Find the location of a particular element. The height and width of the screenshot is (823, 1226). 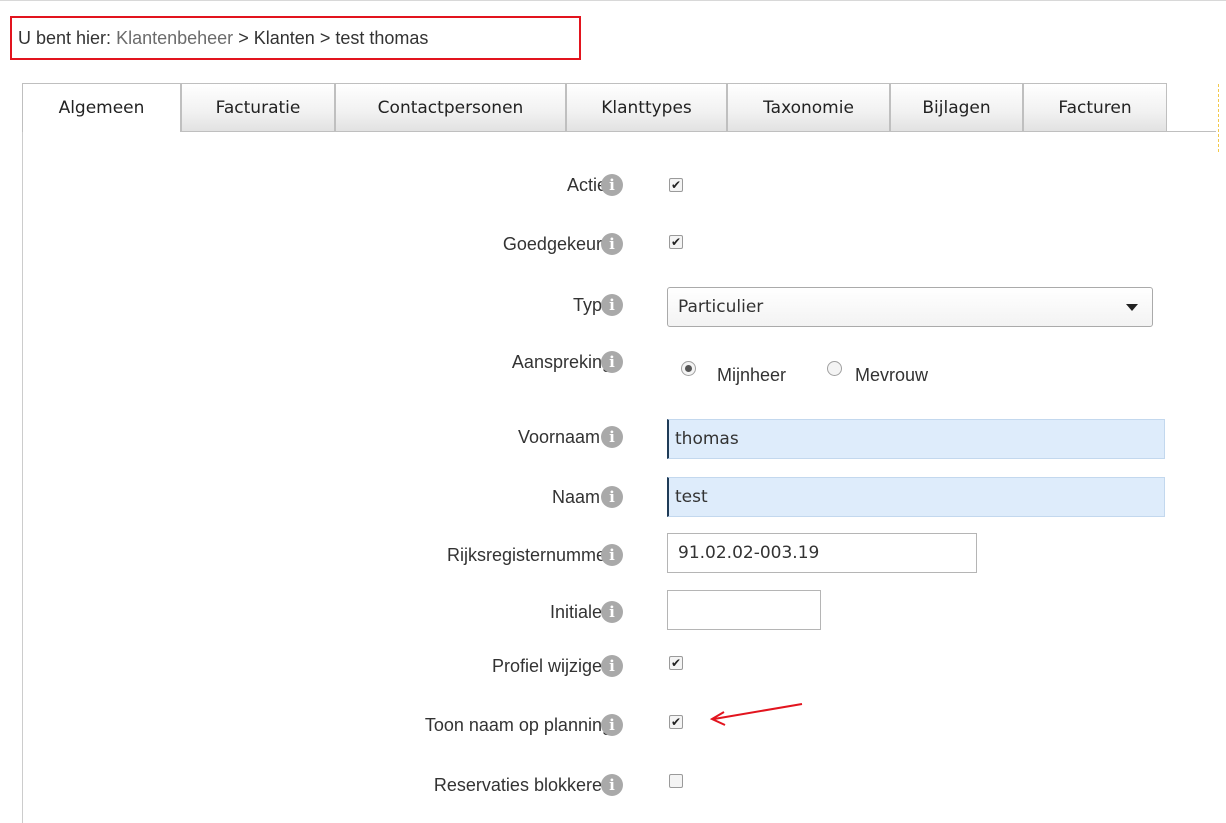

tab-klanttypes: Klanttypes is located at coordinates (646, 107).